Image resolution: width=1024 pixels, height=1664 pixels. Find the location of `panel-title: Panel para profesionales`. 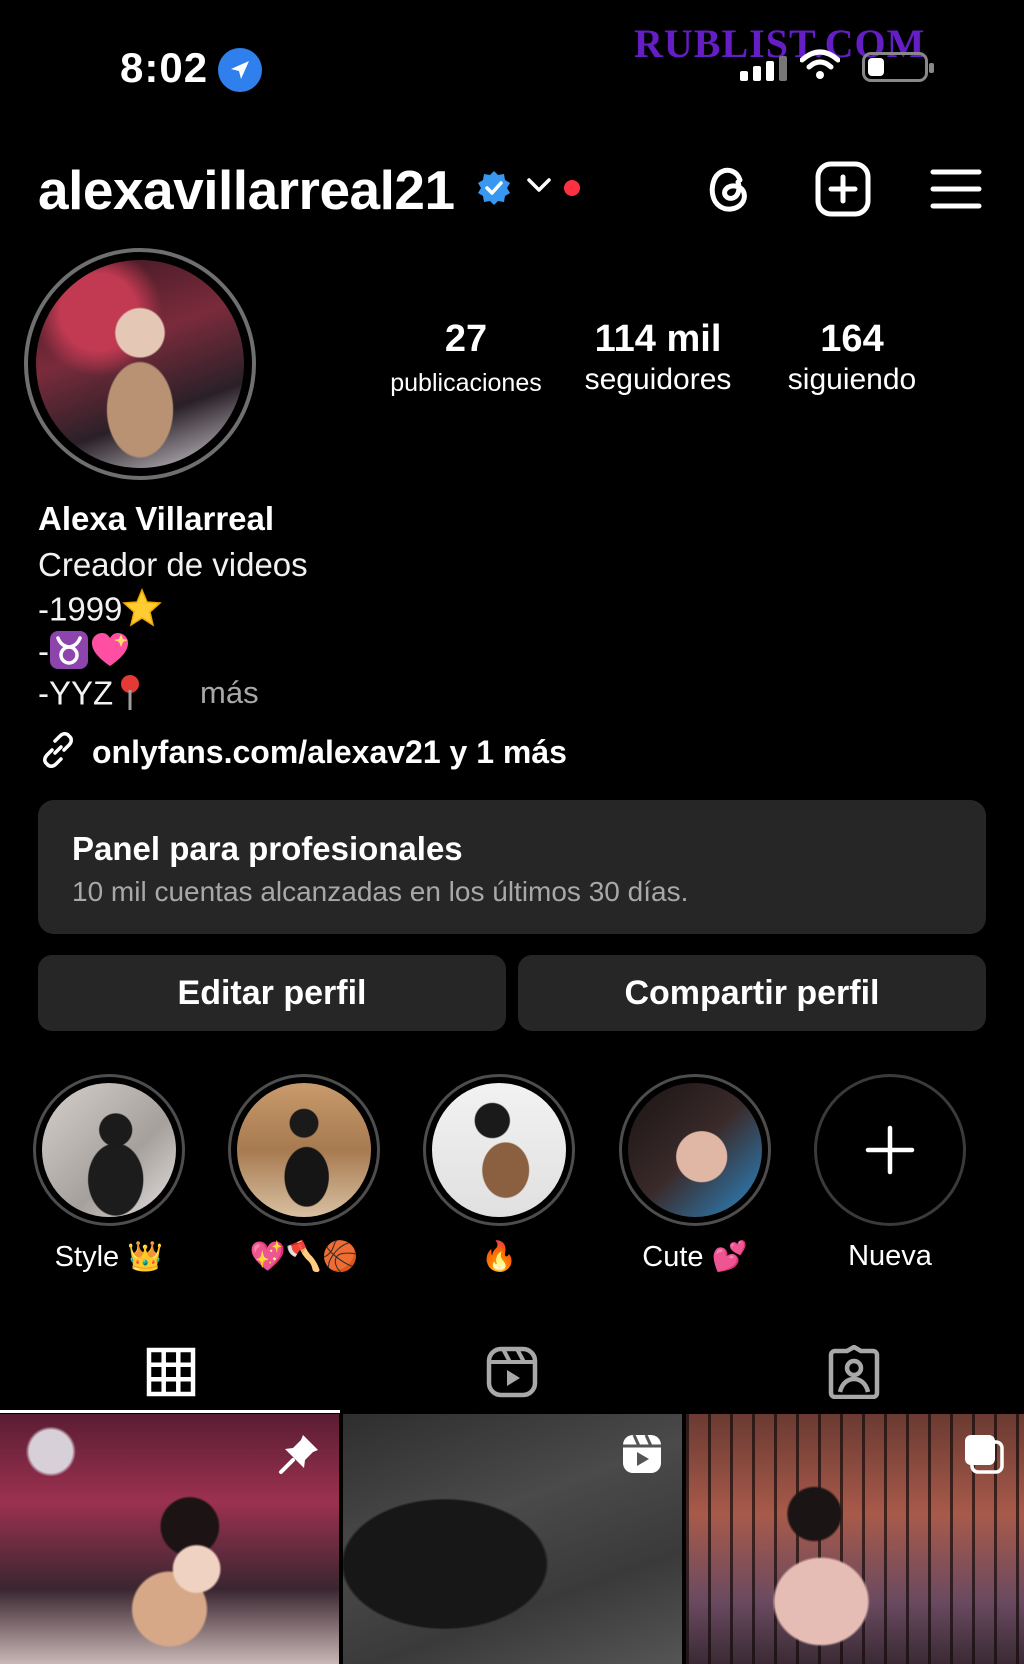

panel-title: Panel para profesionales is located at coordinates (267, 848).